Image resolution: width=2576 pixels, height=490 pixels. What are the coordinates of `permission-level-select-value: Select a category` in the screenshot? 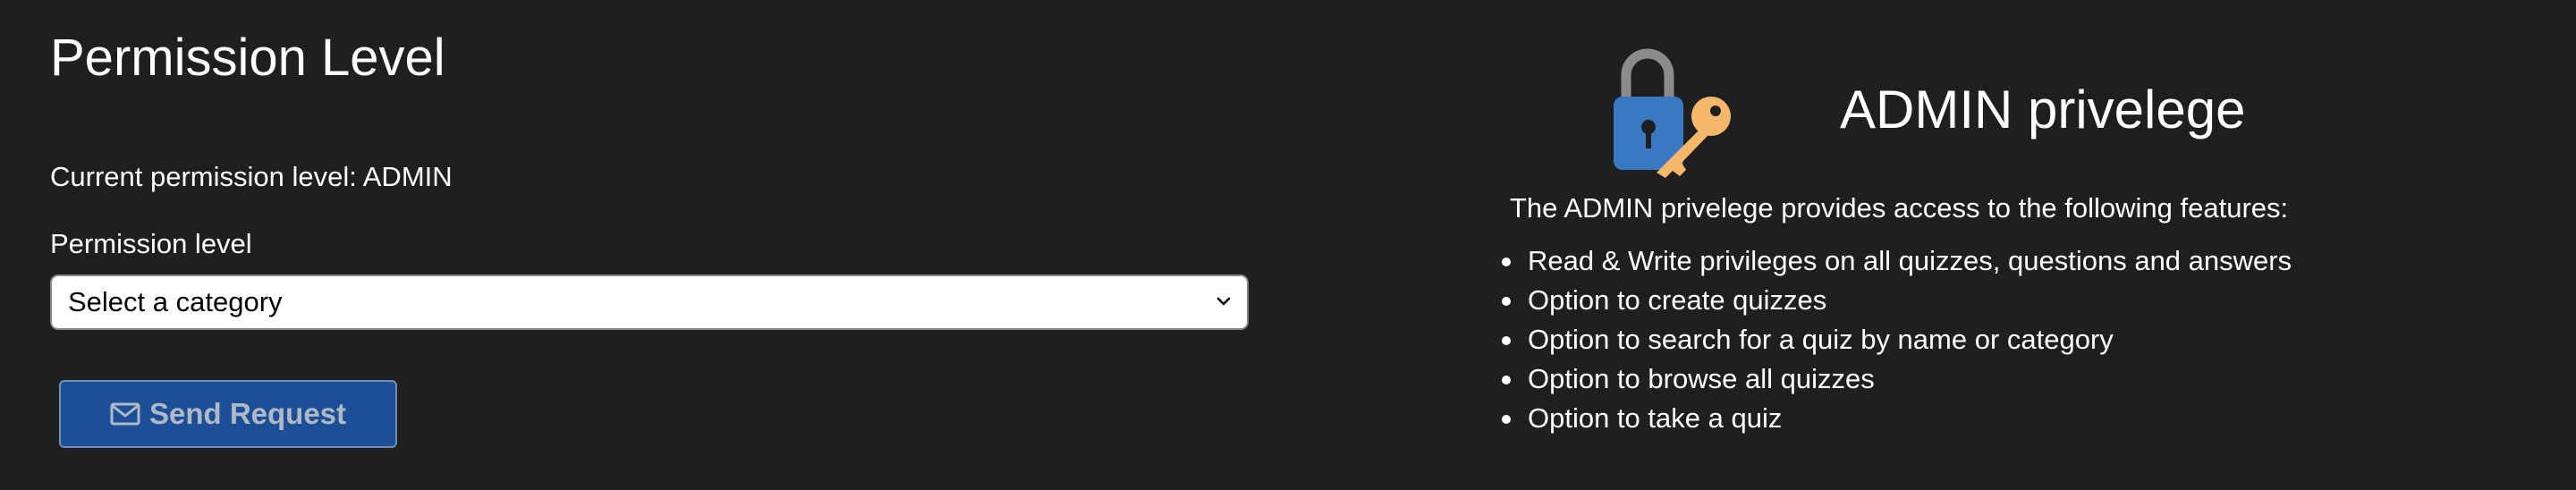 It's located at (175, 301).